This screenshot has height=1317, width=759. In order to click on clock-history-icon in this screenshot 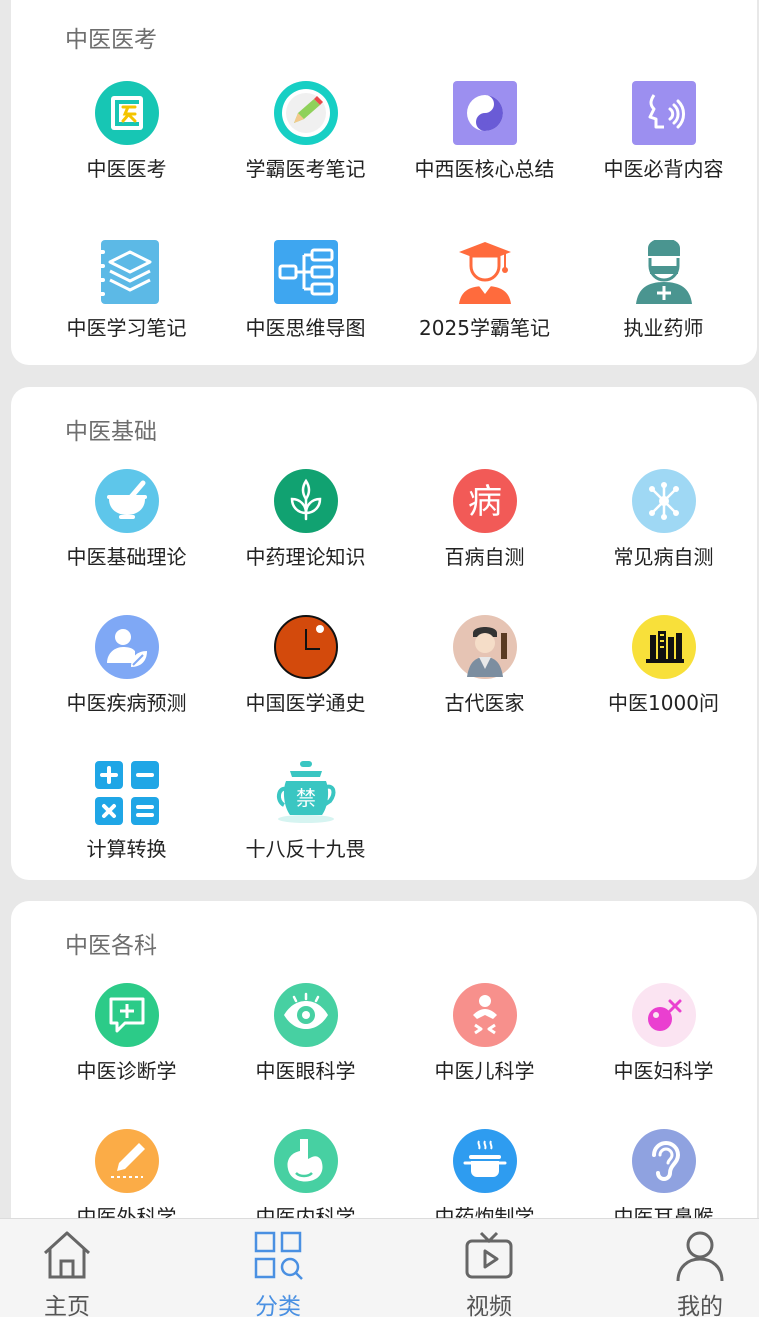, I will do `click(306, 647)`.